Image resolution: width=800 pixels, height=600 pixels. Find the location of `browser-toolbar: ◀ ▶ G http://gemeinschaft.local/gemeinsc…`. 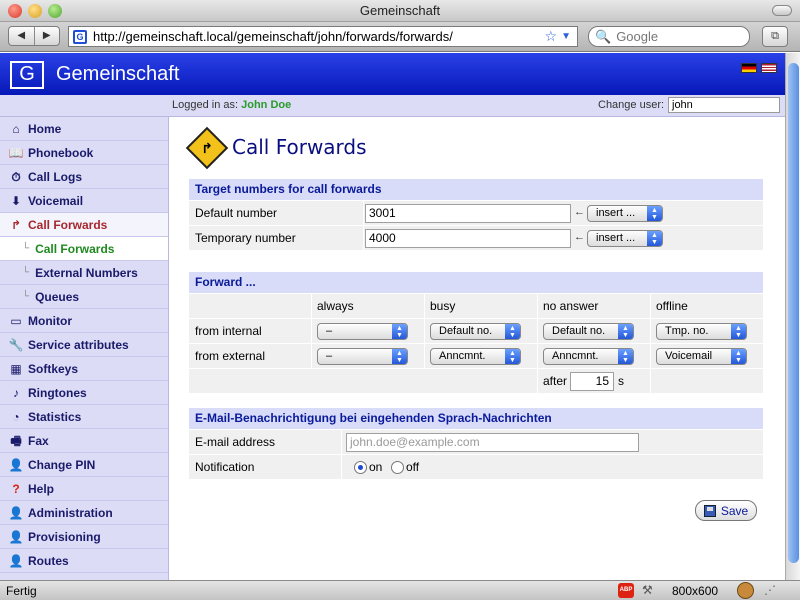

browser-toolbar: ◀ ▶ G http://gemeinschaft.local/gemeinsc… is located at coordinates (400, 37).